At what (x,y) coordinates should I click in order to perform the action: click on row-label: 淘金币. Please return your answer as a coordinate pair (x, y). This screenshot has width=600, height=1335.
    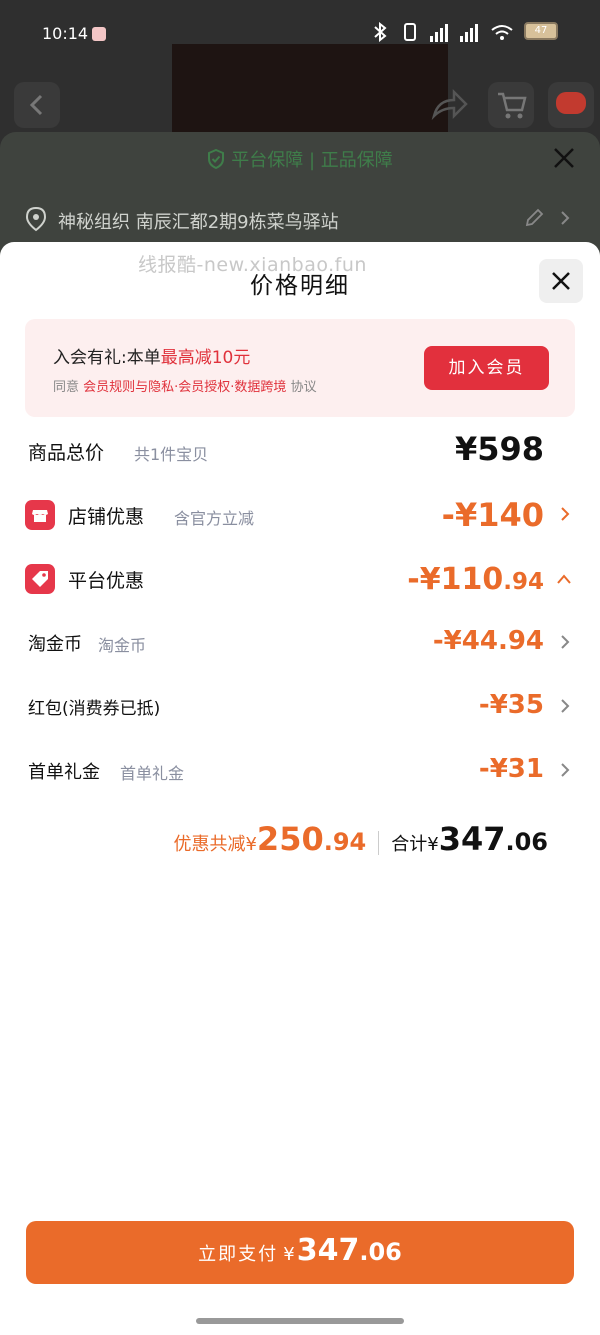
    Looking at the image, I should click on (55, 644).